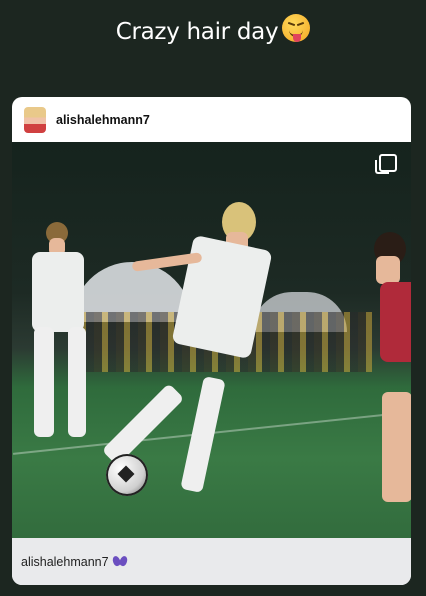 This screenshot has height=596, width=426. Describe the element at coordinates (381, 372) in the screenshot. I see `player-right` at that location.